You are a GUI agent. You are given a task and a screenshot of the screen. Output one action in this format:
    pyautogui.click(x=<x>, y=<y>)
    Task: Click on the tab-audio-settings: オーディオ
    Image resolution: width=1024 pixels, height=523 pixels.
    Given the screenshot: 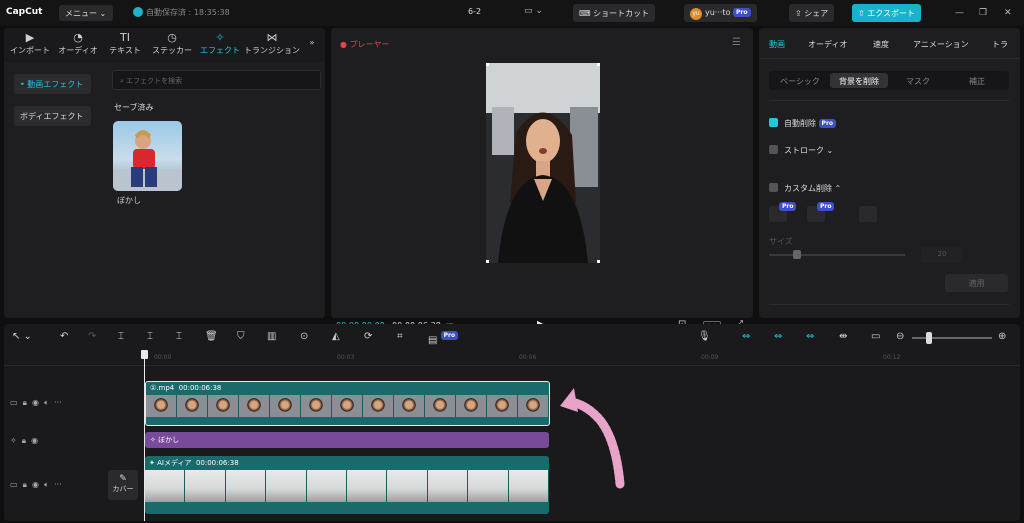 What is the action you would take?
    pyautogui.click(x=827, y=44)
    